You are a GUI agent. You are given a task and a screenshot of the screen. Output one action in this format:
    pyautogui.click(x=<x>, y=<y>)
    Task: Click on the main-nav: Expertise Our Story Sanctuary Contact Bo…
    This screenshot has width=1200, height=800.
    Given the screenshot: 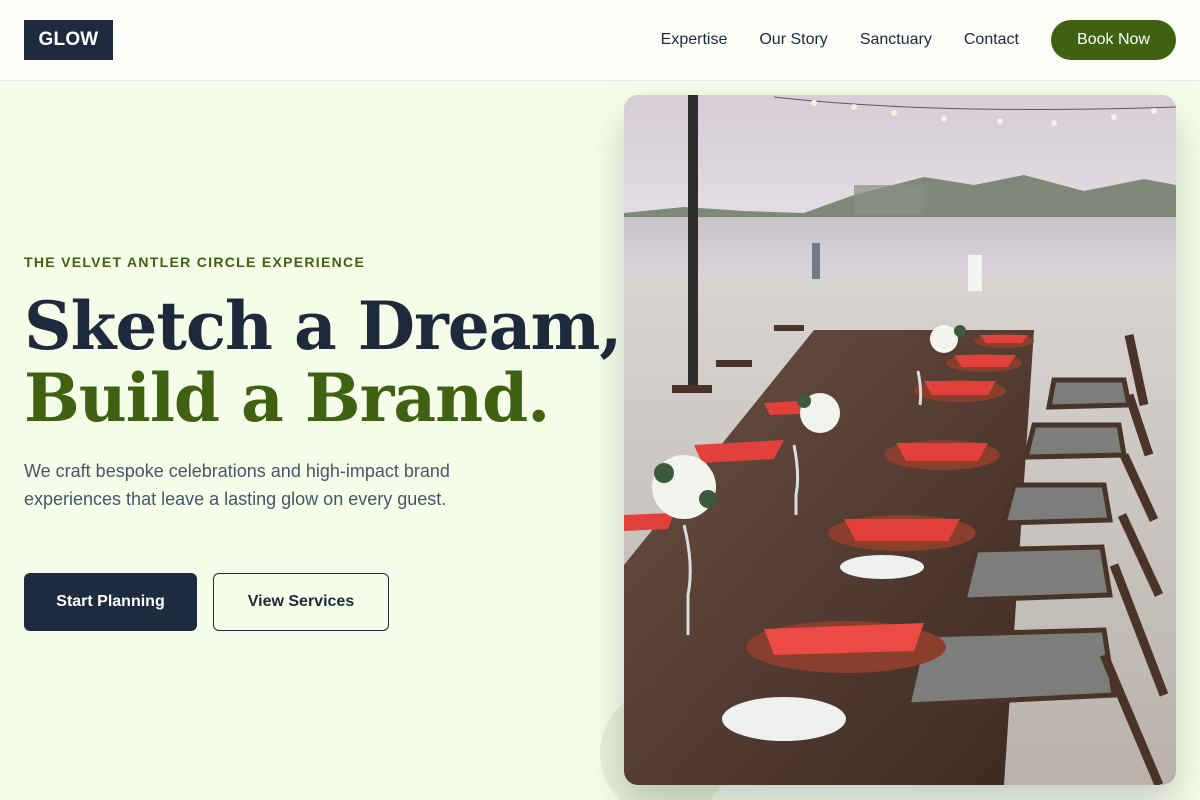 What is the action you would take?
    pyautogui.click(x=918, y=40)
    